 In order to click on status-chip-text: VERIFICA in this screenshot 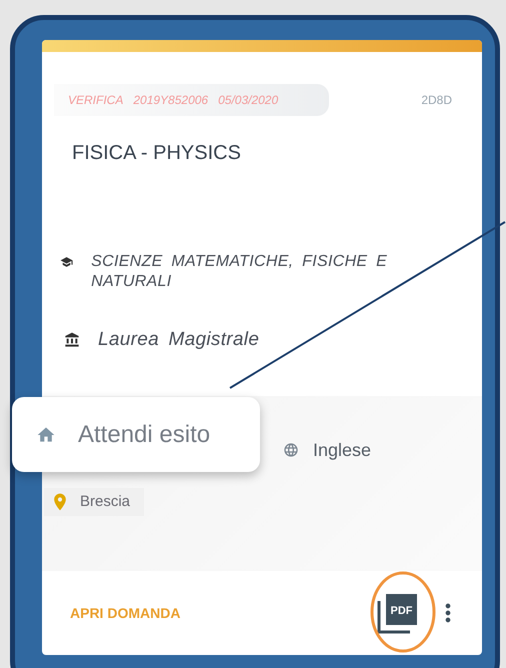, I will do `click(96, 100)`.